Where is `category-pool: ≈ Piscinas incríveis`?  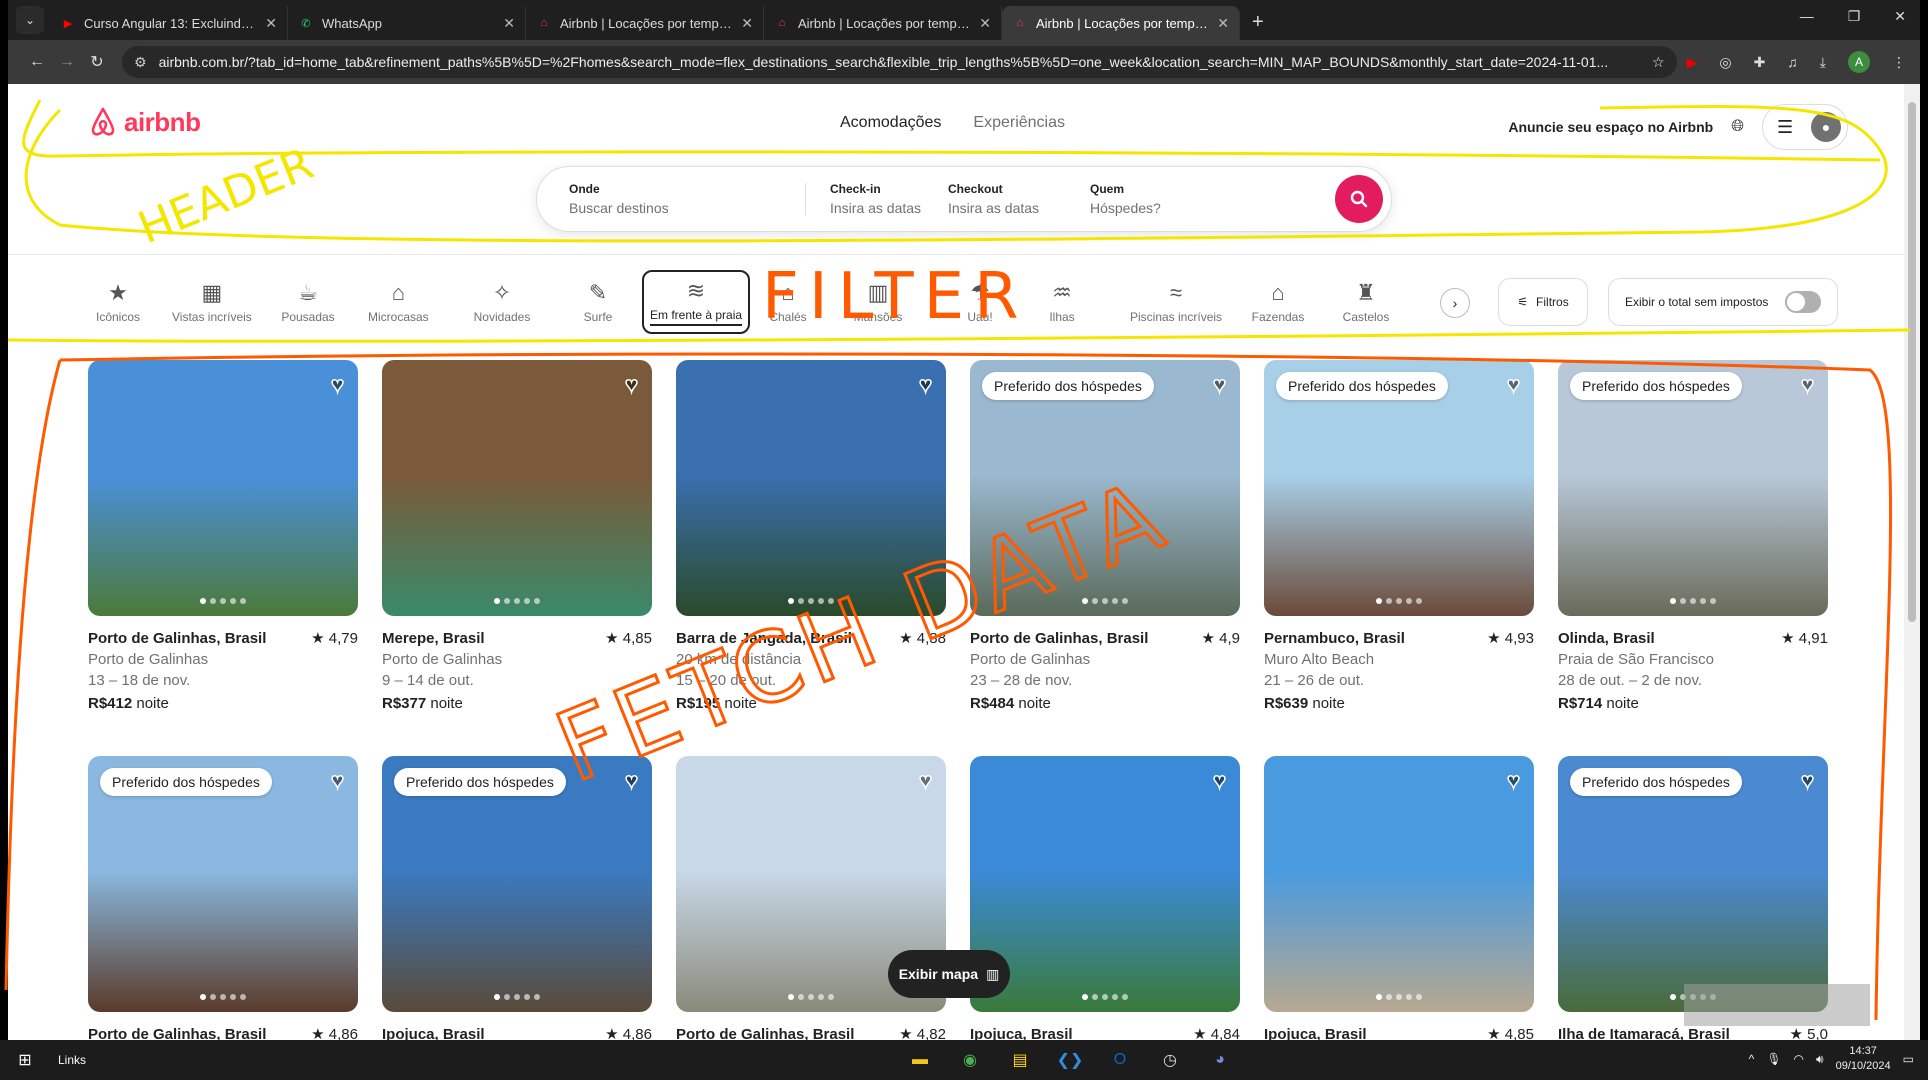
category-pool: ≈ Piscinas incríveis is located at coordinates (1176, 302).